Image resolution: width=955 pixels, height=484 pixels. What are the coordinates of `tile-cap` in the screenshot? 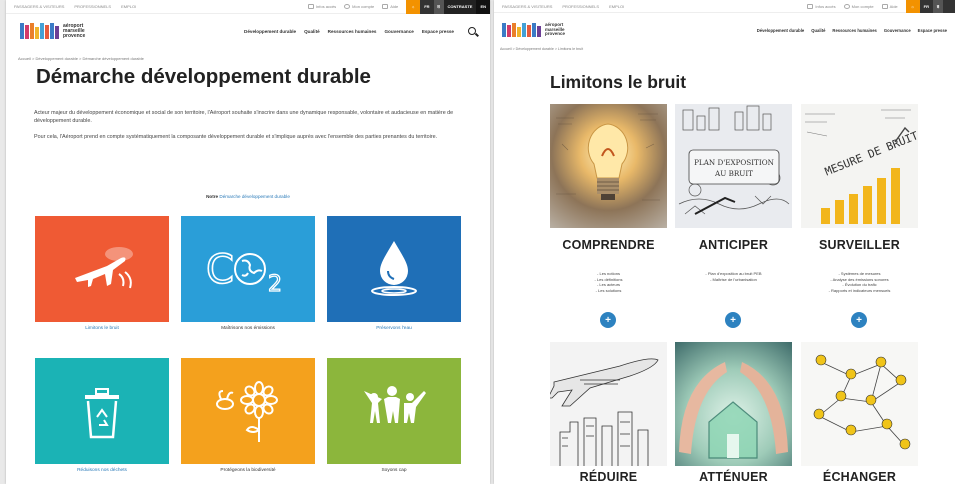 It's located at (394, 411).